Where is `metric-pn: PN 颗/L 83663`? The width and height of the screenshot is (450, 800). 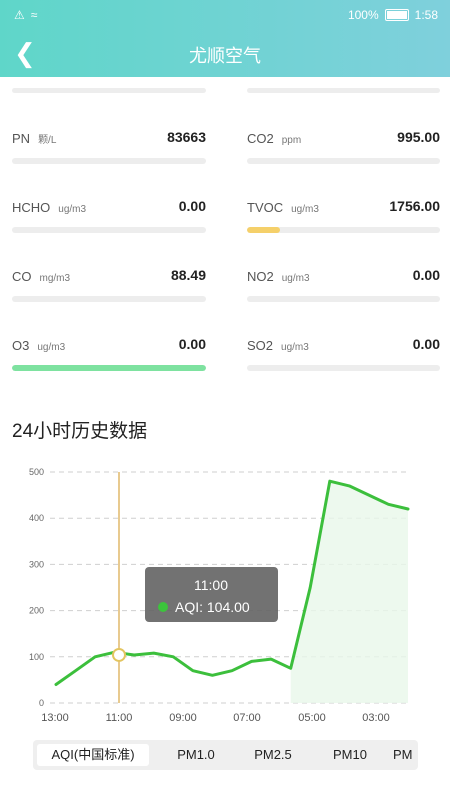
metric-pn: PN 颗/L 83663 is located at coordinates (109, 160).